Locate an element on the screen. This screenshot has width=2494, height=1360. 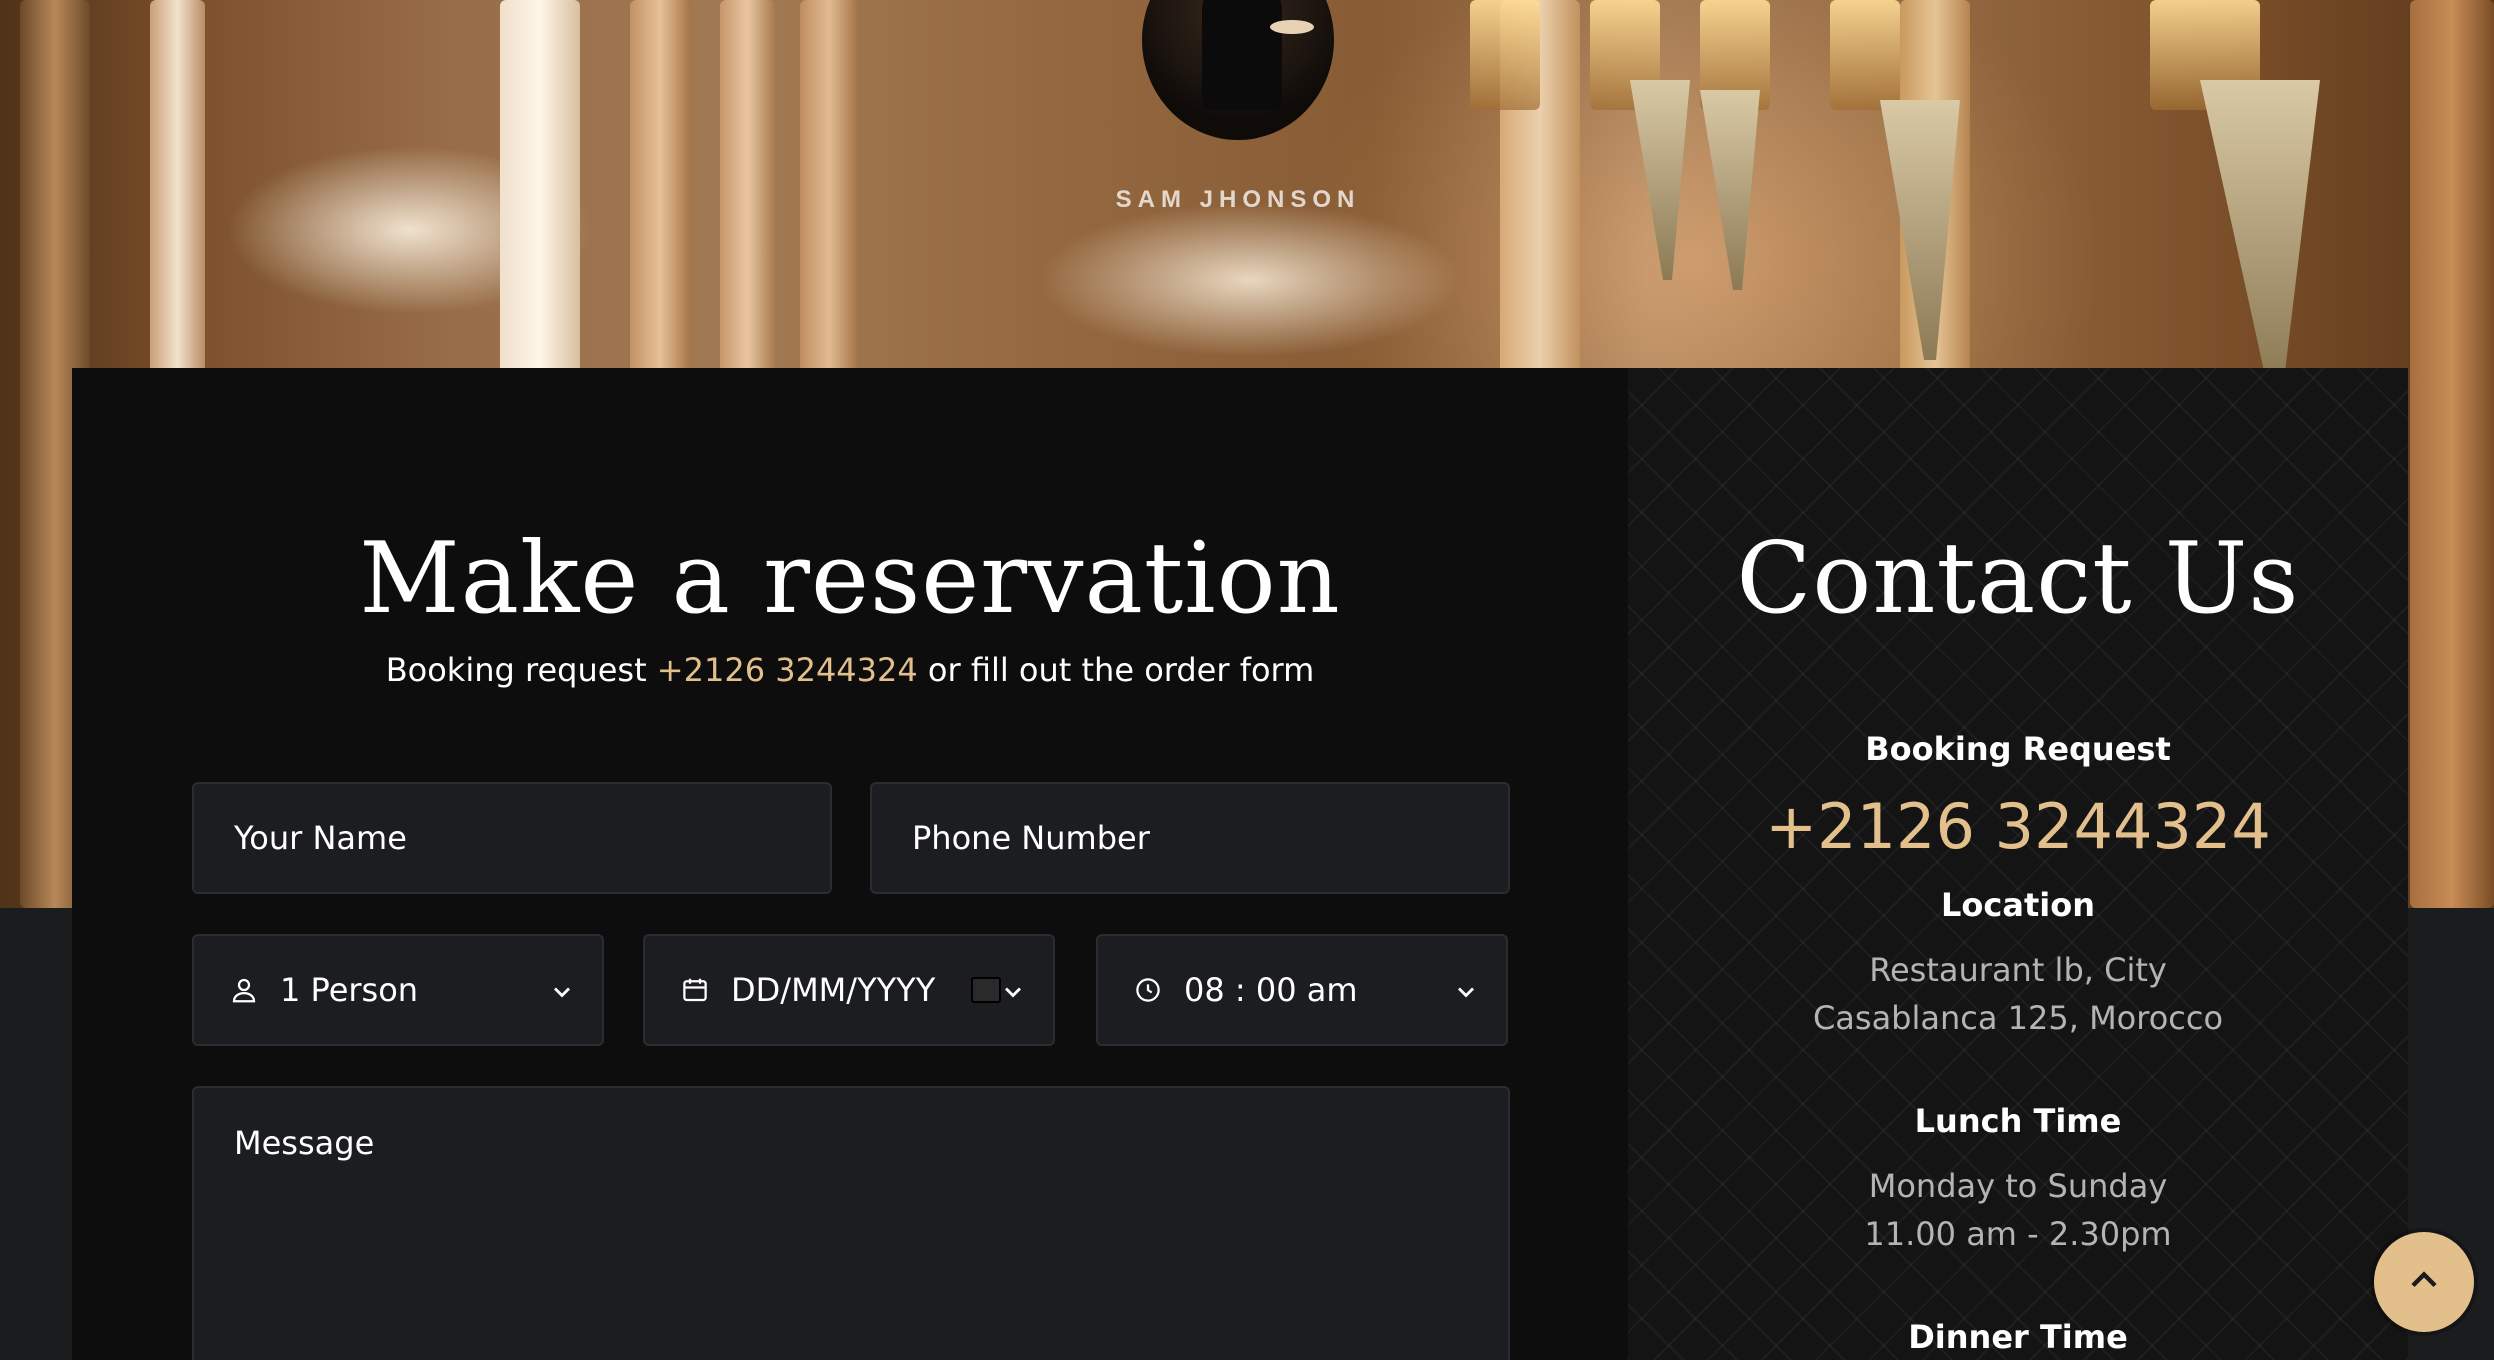
lunch-hours: 11.00 am - 2.30pm is located at coordinates (2018, 1234).